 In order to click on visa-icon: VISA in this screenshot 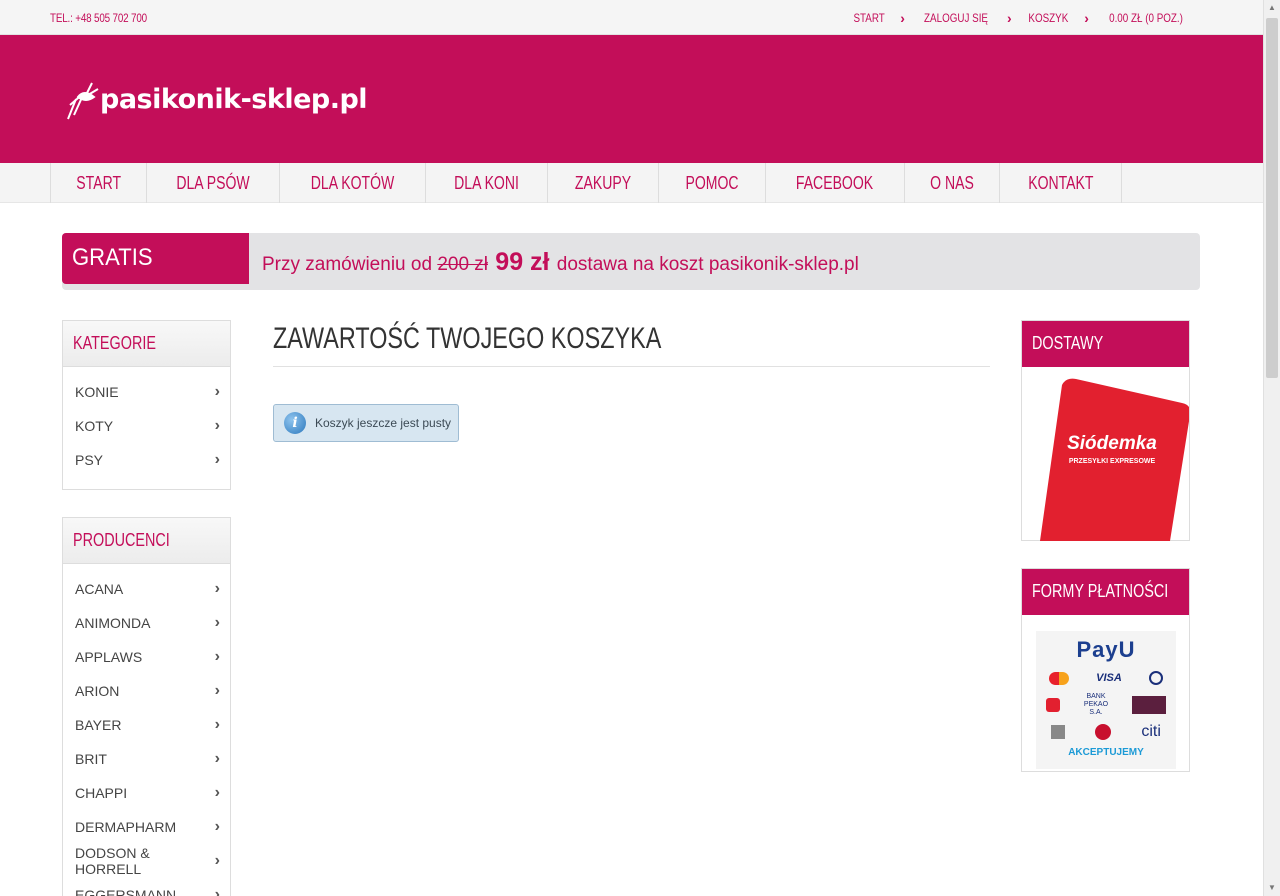, I will do `click(1109, 678)`.